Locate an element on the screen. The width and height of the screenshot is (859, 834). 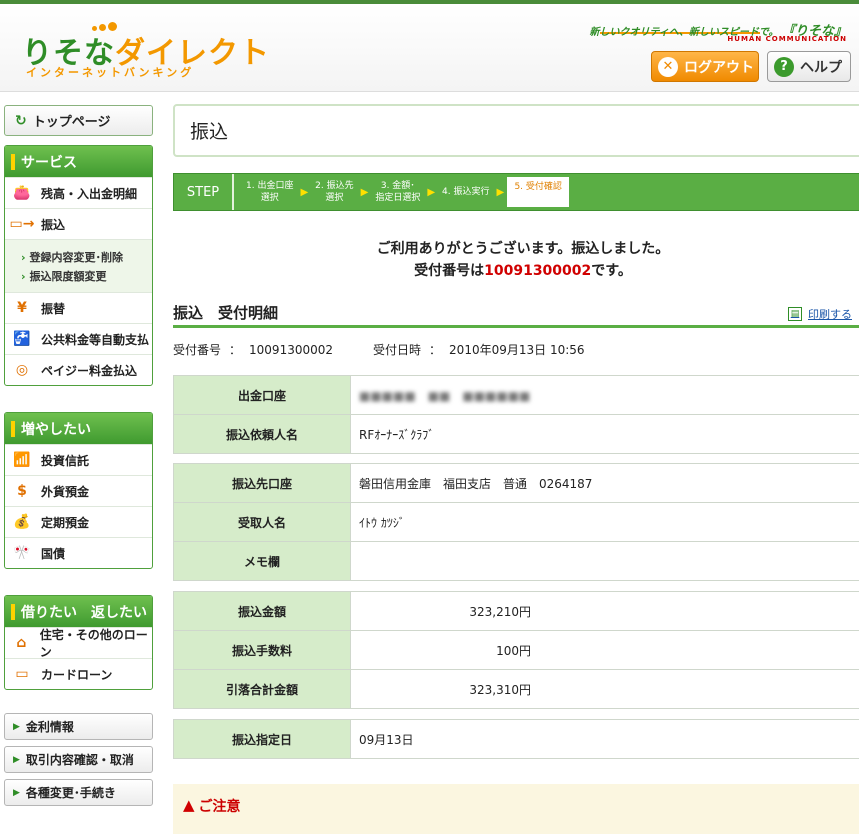
grow-menu: 増やしたい 📶 投資信託 $ 外貨預金 💰 定期預金 🎌 国債 is located at coordinates (78, 490).